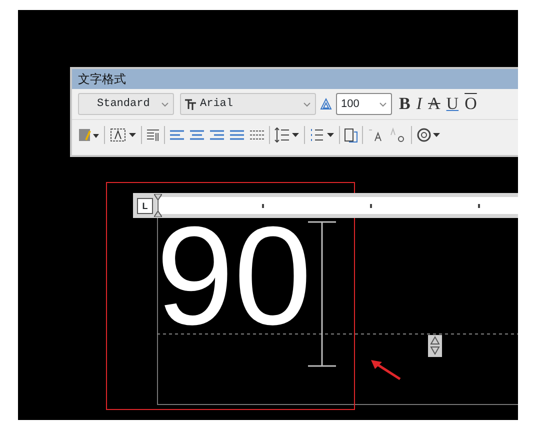 The image size is (551, 428). Describe the element at coordinates (326, 104) in the screenshot. I see `annotative-icon` at that location.